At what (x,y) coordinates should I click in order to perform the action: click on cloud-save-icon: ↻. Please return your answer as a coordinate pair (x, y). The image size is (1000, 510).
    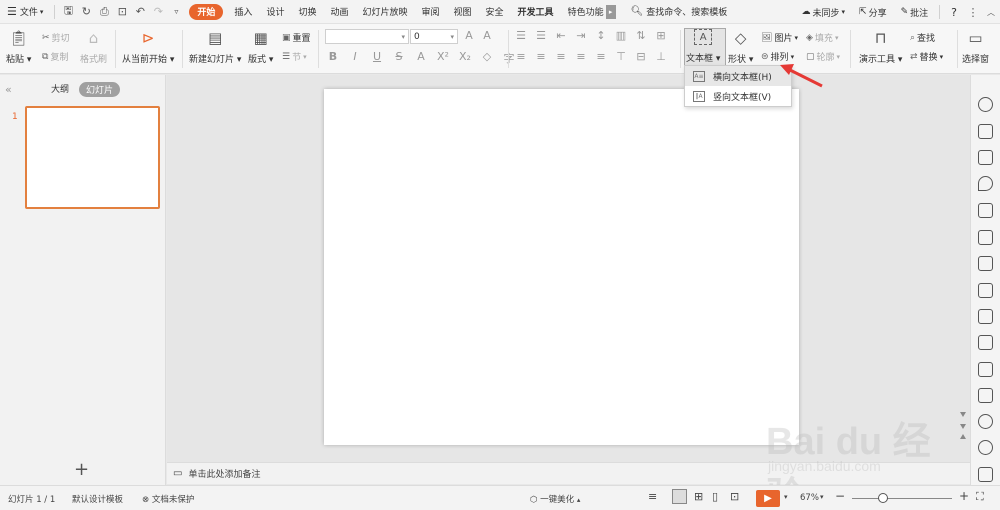
    Looking at the image, I should click on (86, 12).